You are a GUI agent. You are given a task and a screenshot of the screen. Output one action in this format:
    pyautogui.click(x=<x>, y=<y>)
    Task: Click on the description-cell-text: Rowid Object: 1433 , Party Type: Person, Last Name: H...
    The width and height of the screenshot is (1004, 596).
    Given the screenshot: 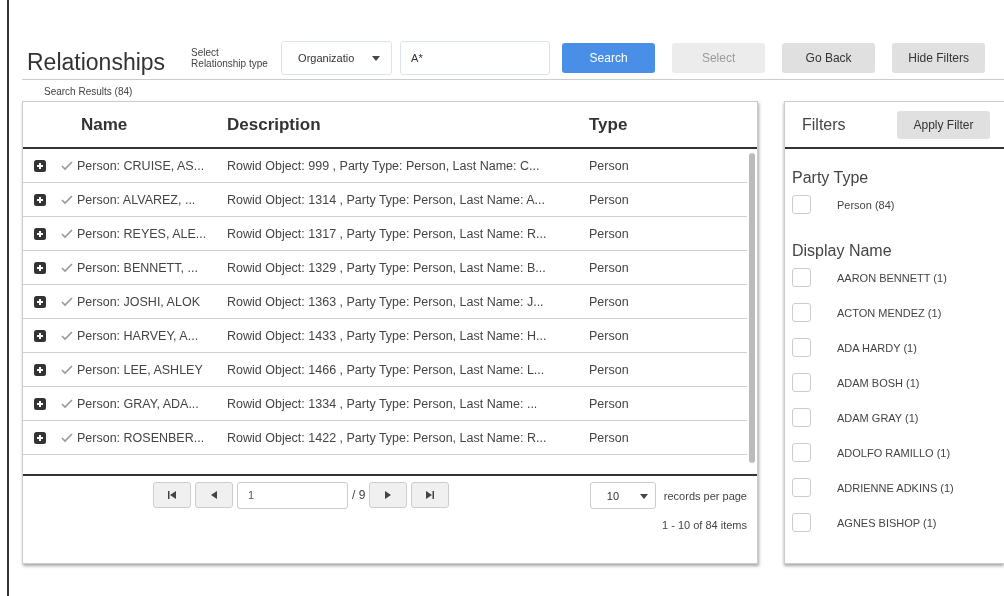 What is the action you would take?
    pyautogui.click(x=387, y=335)
    